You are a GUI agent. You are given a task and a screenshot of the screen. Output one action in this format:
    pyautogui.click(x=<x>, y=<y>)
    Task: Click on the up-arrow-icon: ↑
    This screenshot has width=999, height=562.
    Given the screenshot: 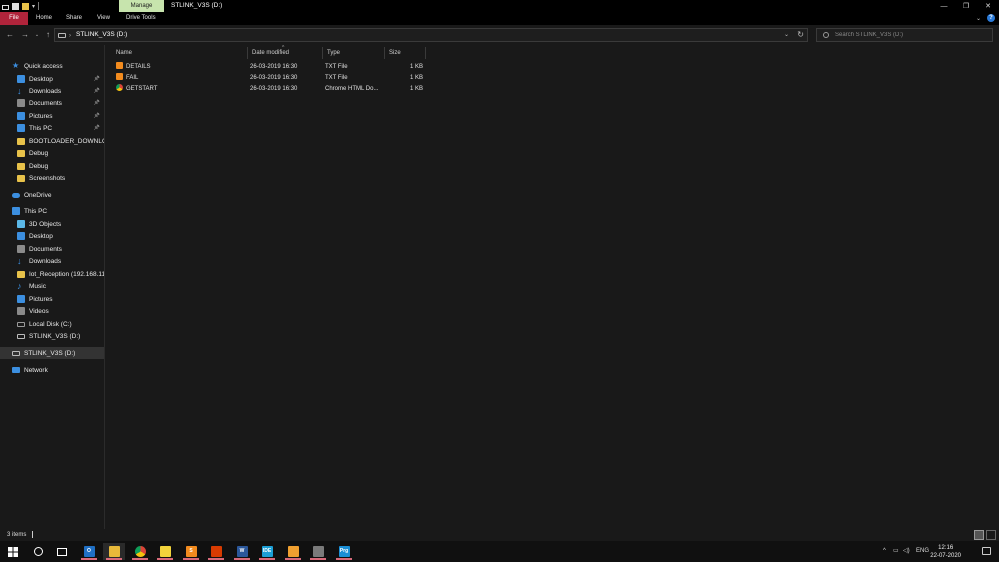 What is the action you would take?
    pyautogui.click(x=48, y=35)
    